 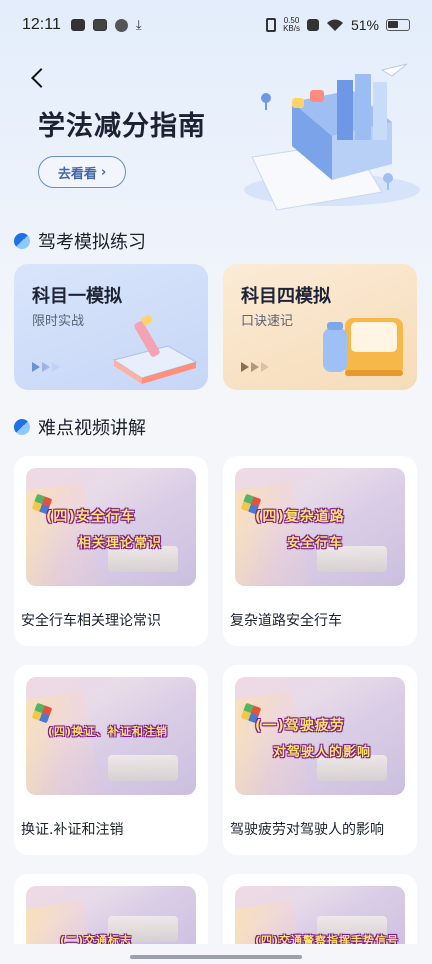 What do you see at coordinates (364, 25) in the screenshot?
I see `battery-percent: 51%` at bounding box center [364, 25].